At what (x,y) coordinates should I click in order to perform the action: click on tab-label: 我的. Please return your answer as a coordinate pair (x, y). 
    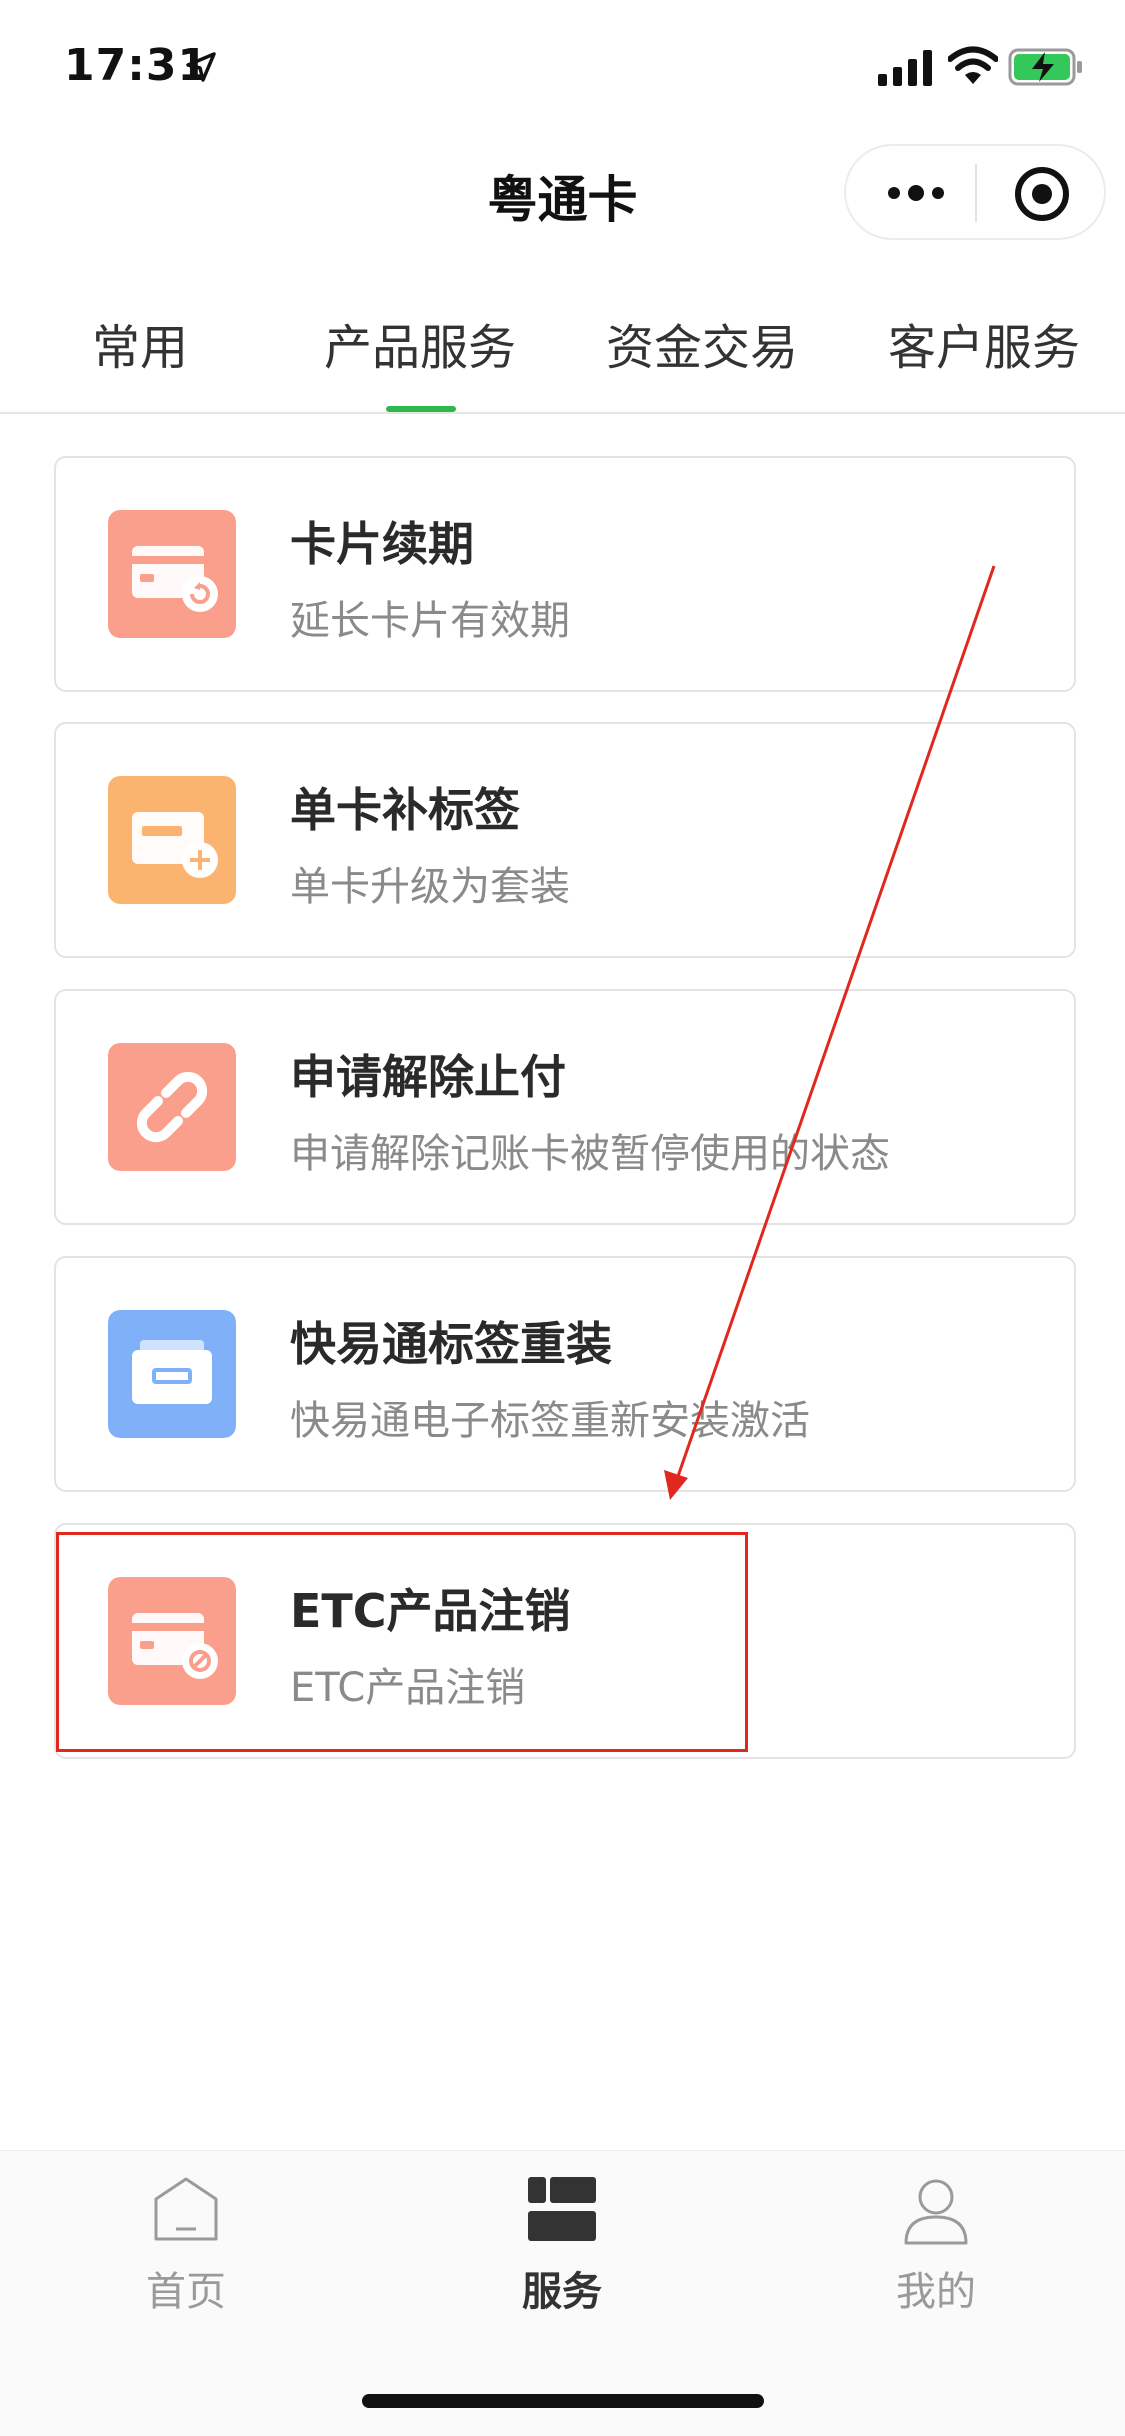
    Looking at the image, I should click on (936, 2292).